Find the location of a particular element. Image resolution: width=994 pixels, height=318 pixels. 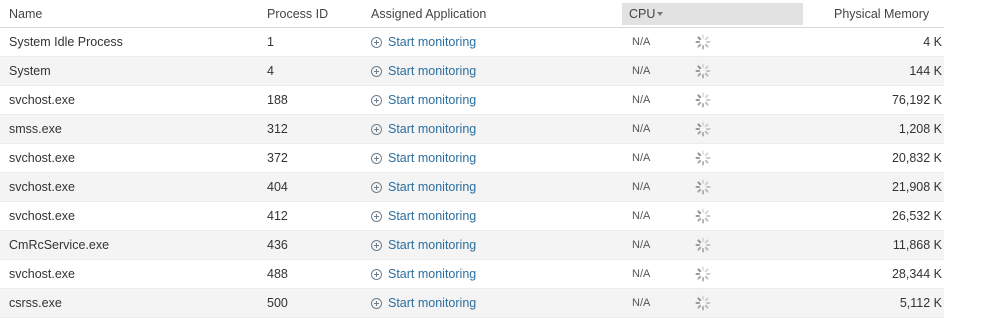

process-id: 312 is located at coordinates (277, 129).